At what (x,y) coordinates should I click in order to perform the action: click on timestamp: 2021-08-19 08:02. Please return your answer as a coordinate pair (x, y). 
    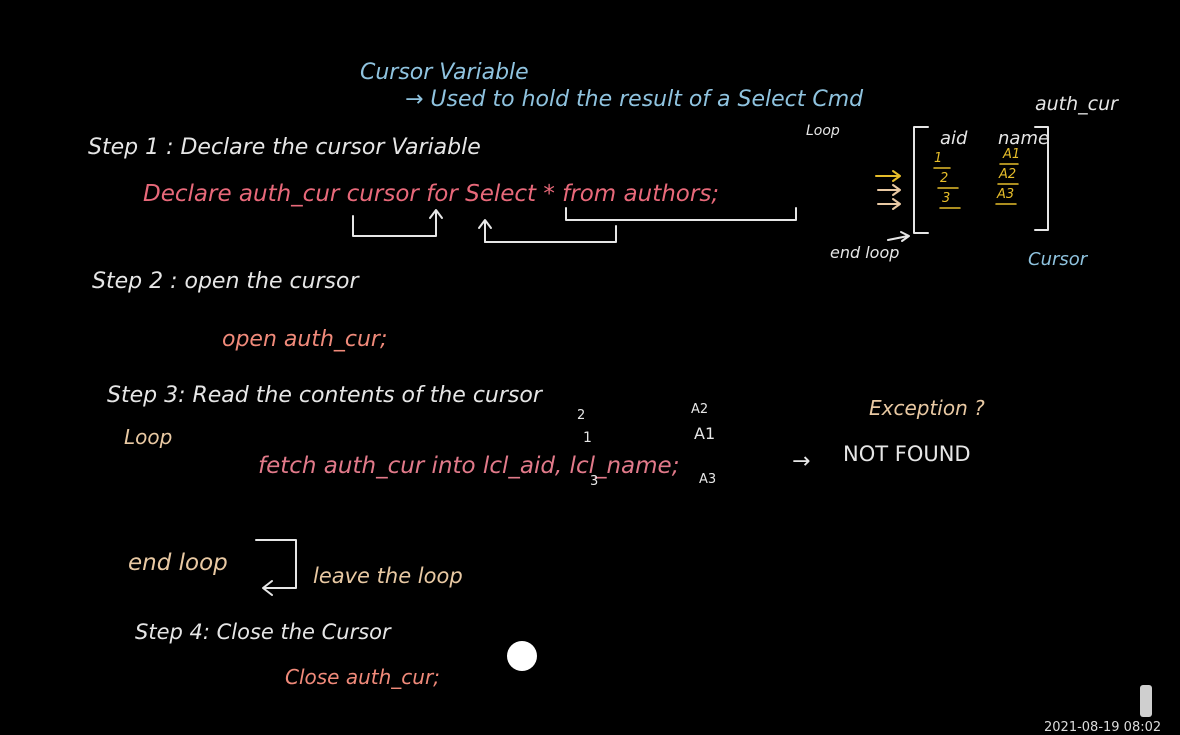
    Looking at the image, I should click on (1103, 727).